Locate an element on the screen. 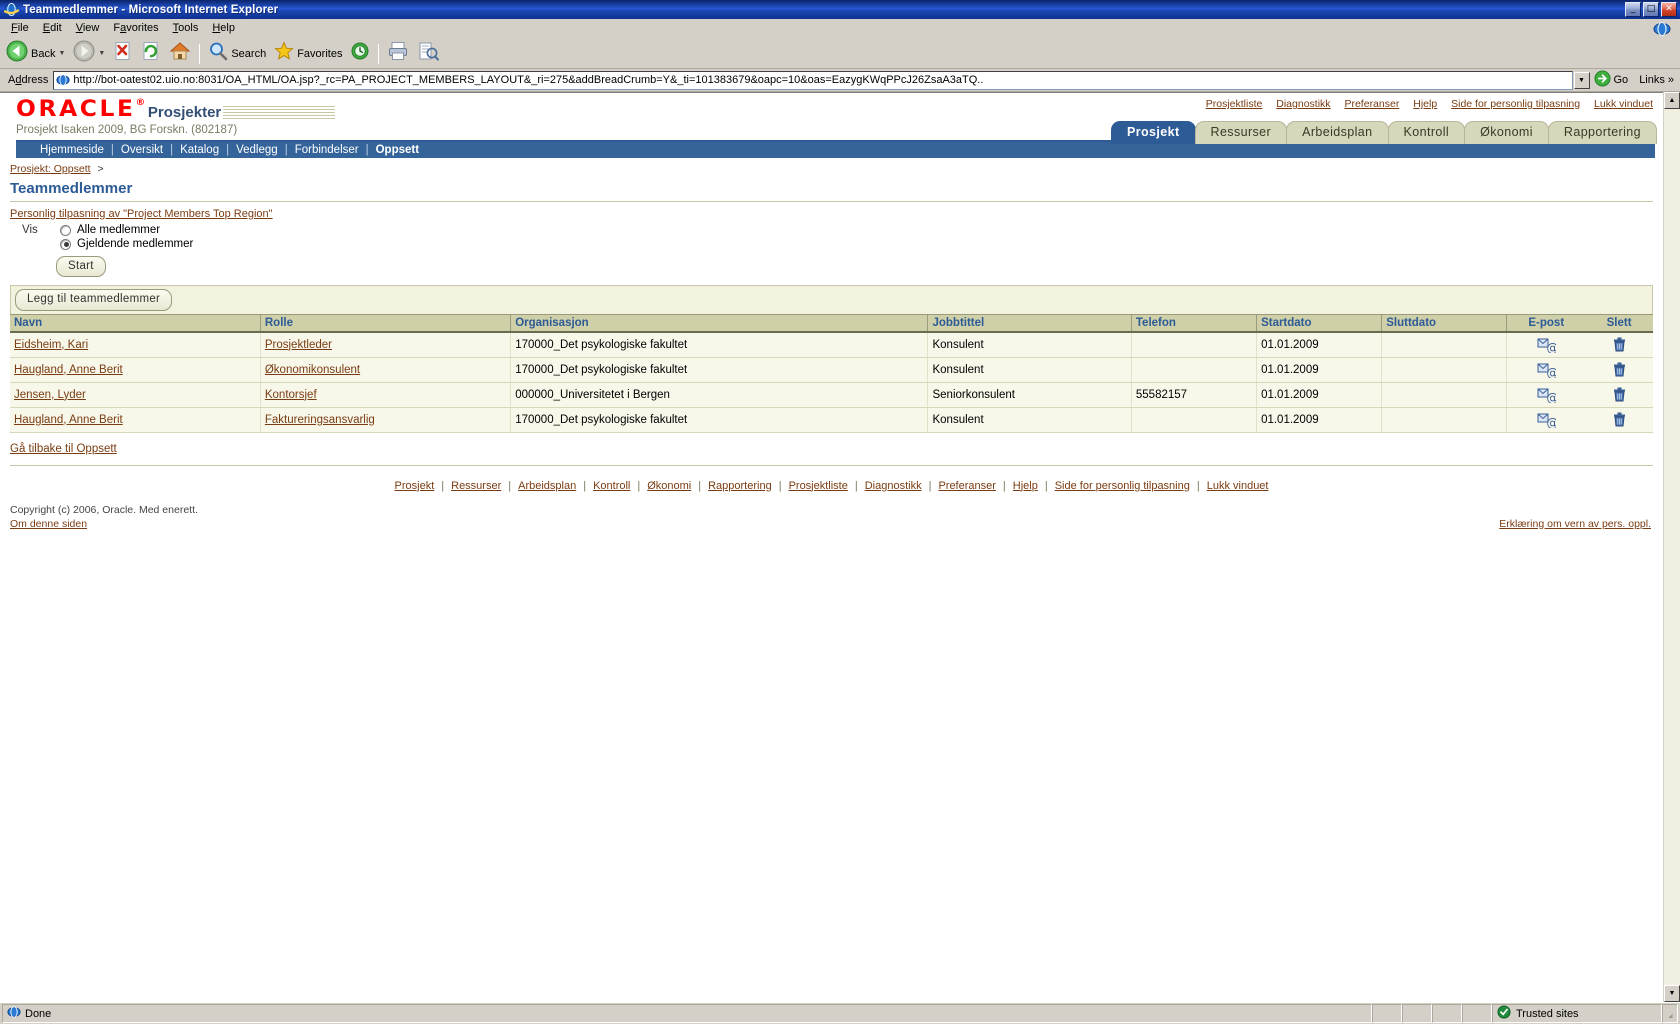 Image resolution: width=1680 pixels, height=1024 pixels. column-header-telefon: Telefon is located at coordinates (1194, 323).